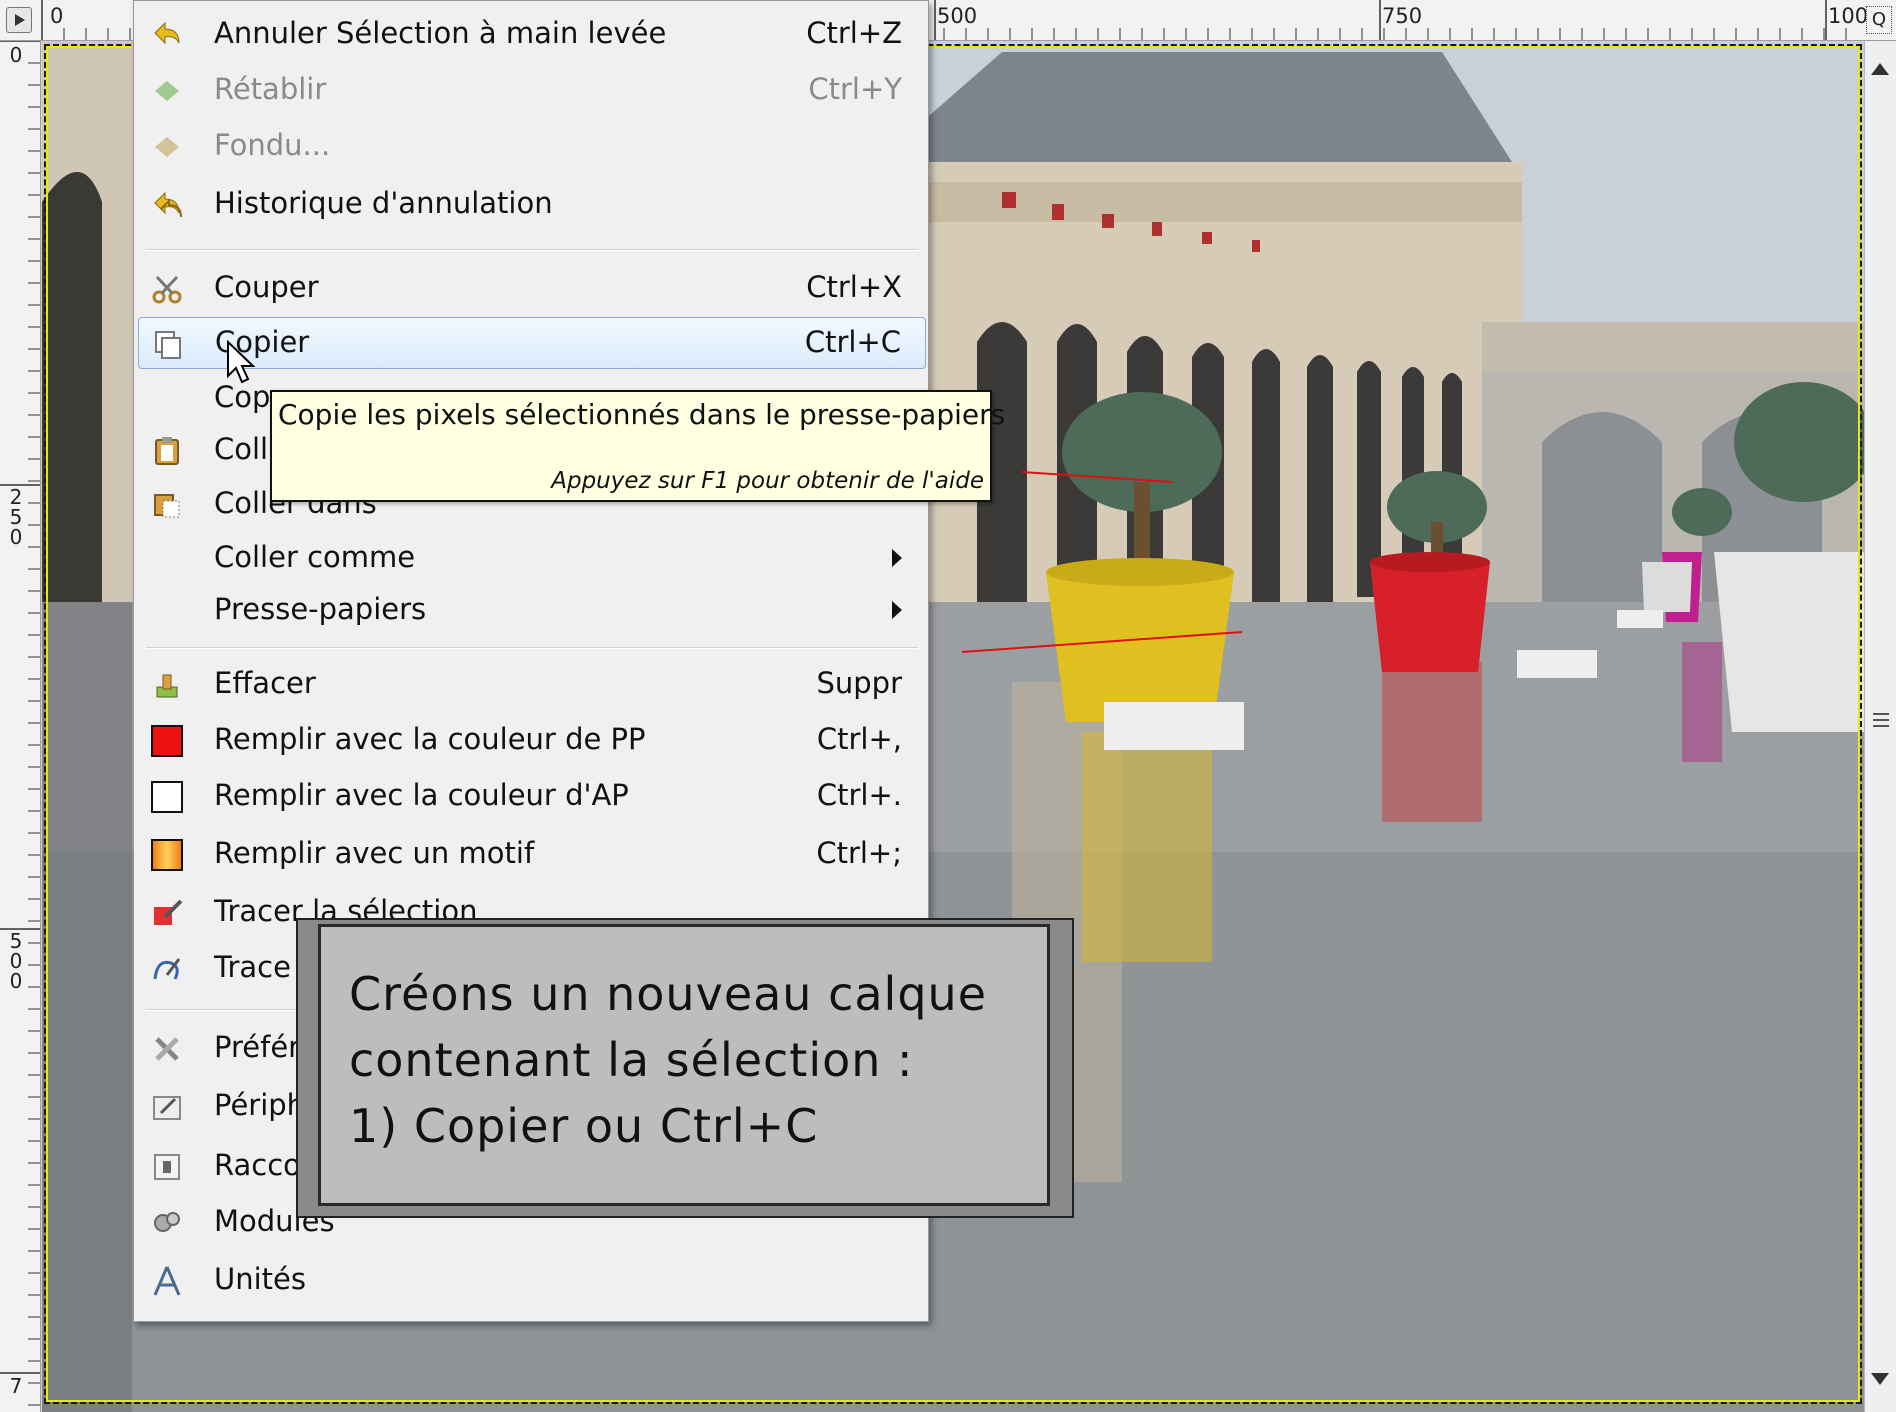 This screenshot has width=1896, height=1412. I want to click on menu-item-fill-bg: Remplir avec la couleur d'AP Ctrl+., so click(532, 796).